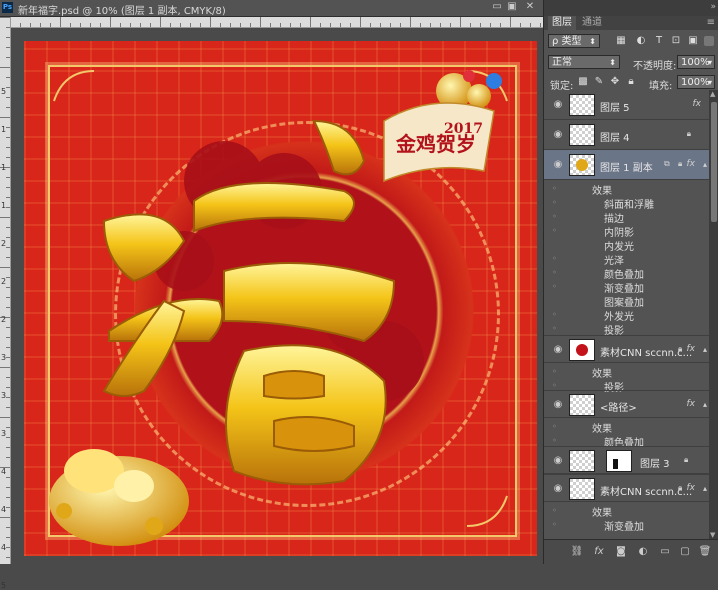  Describe the element at coordinates (562, 23) in the screenshot. I see `tab-layers: 图层` at that location.